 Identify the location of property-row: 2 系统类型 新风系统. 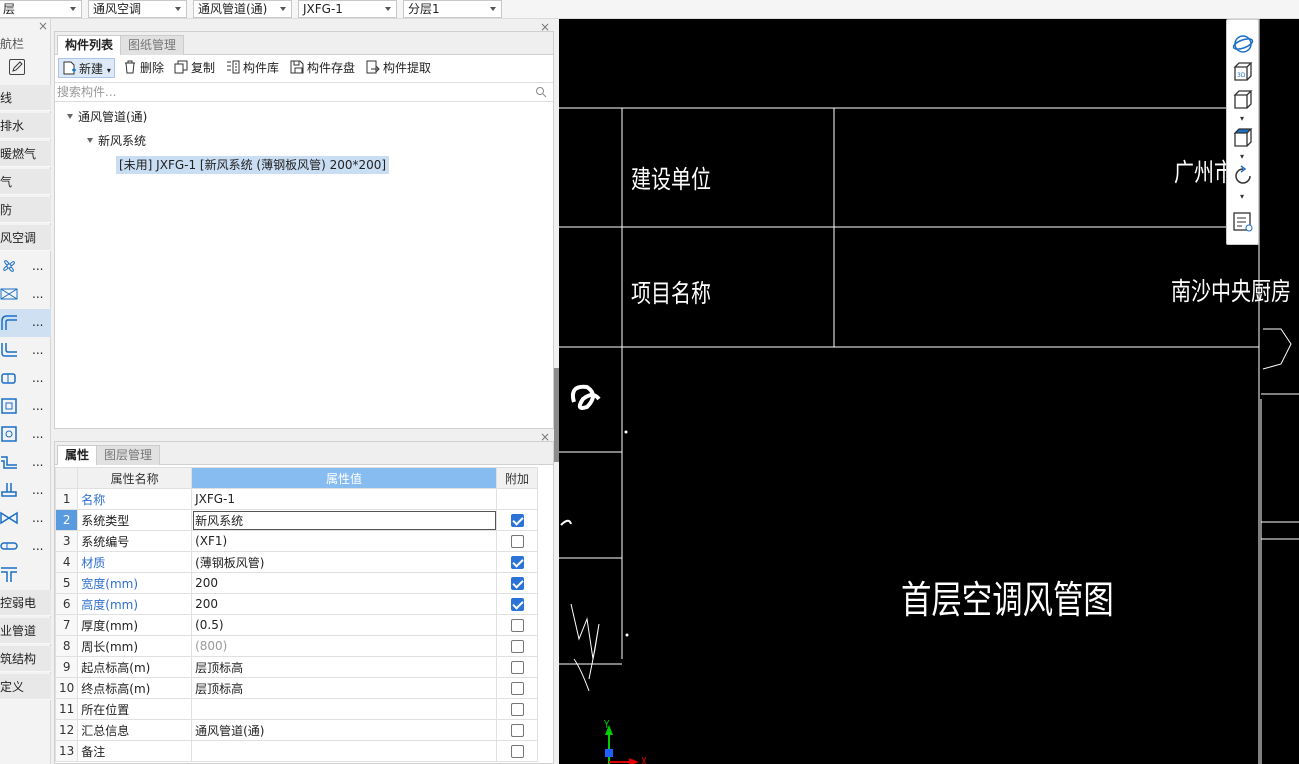
(296, 520).